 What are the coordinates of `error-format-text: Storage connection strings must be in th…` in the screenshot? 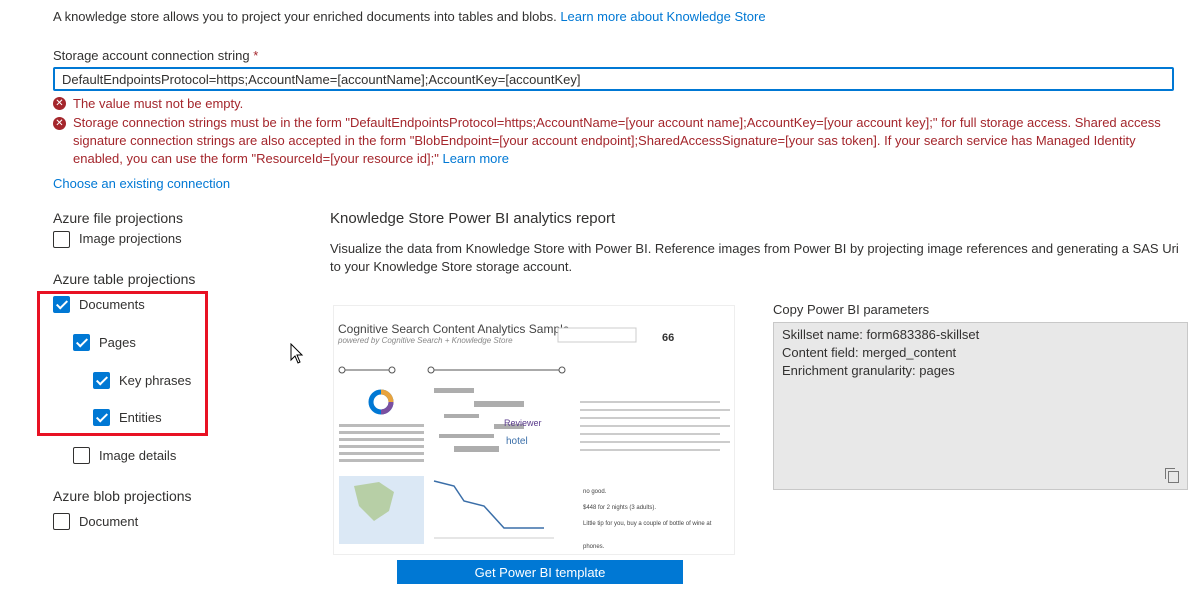 It's located at (617, 140).